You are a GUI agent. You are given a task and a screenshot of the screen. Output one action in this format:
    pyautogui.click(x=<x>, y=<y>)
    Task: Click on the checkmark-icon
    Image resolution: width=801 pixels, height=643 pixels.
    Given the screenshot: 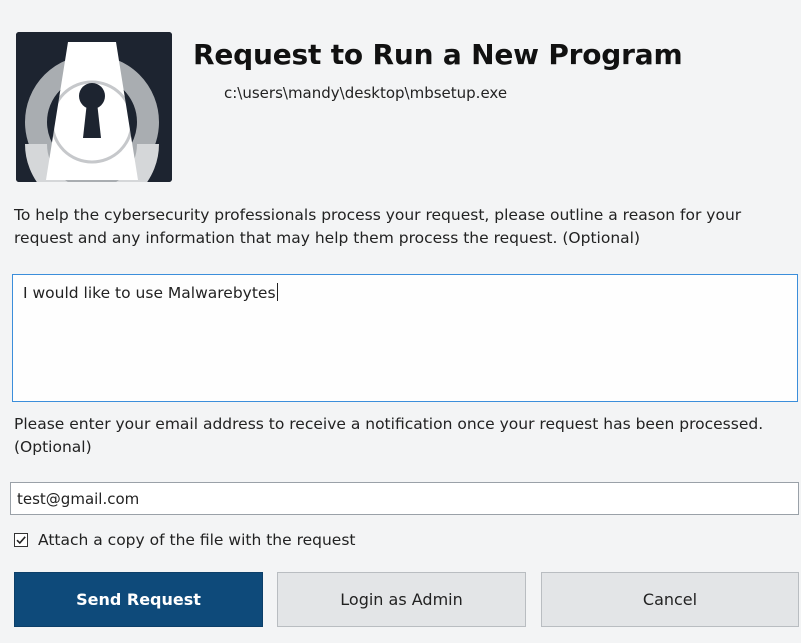 What is the action you would take?
    pyautogui.click(x=21, y=540)
    